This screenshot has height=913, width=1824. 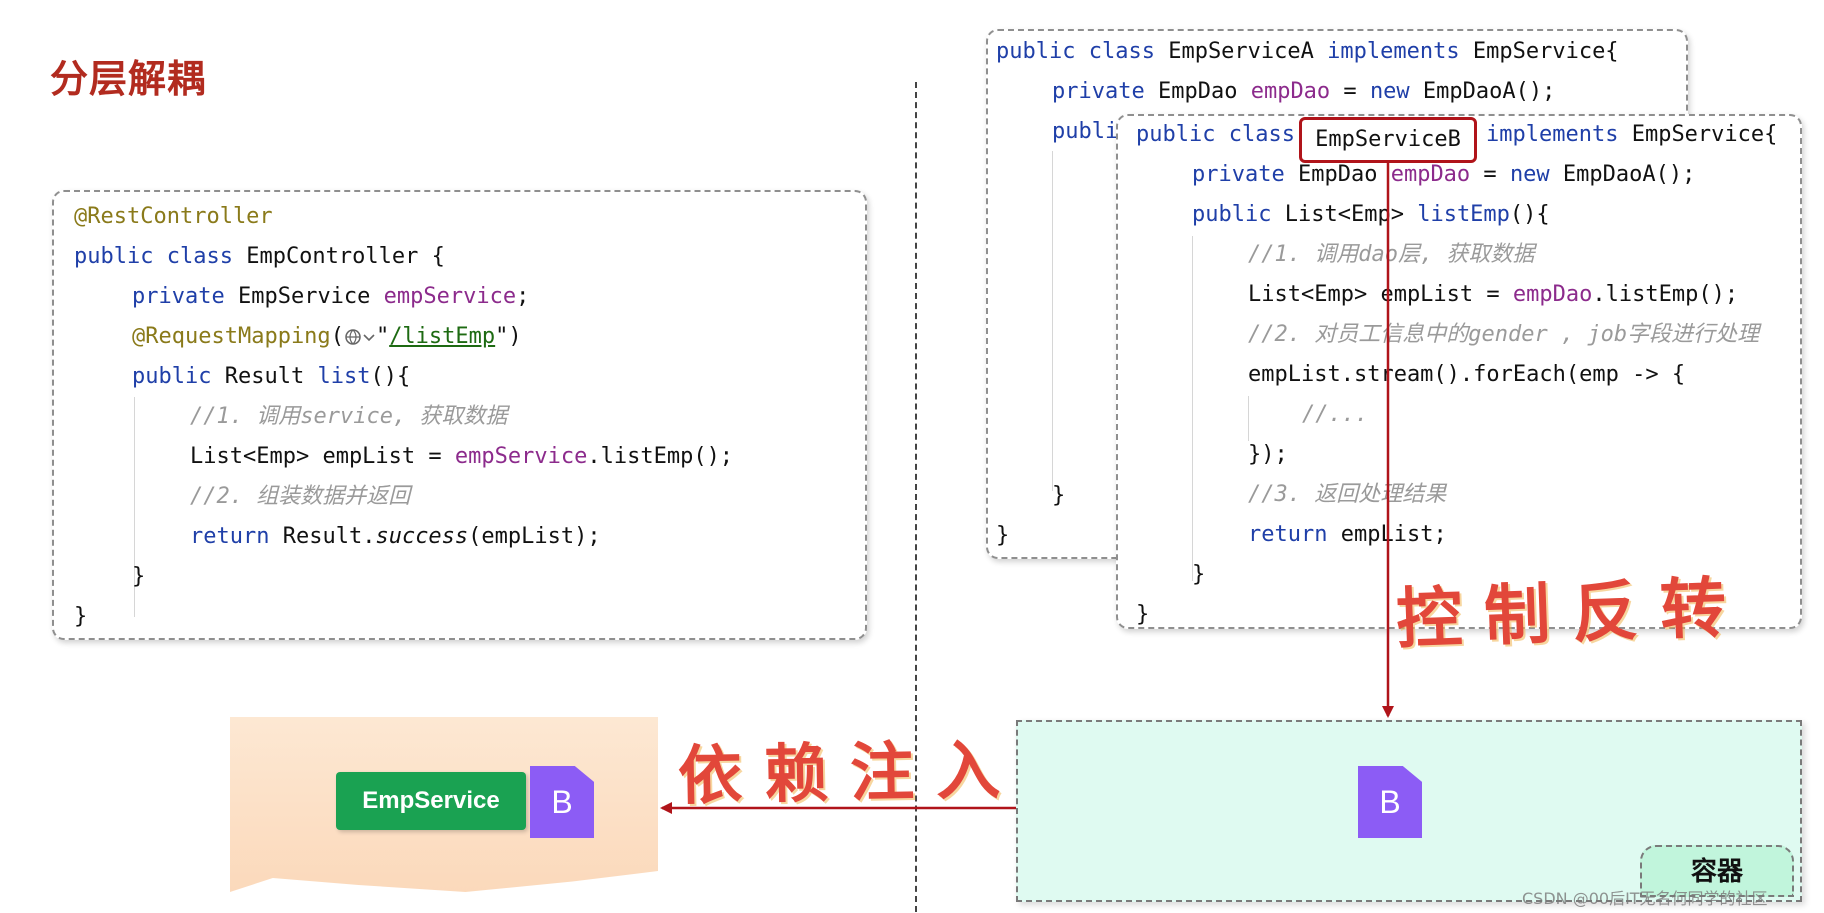 I want to click on code-line: return Result.success(empList);, so click(x=395, y=536).